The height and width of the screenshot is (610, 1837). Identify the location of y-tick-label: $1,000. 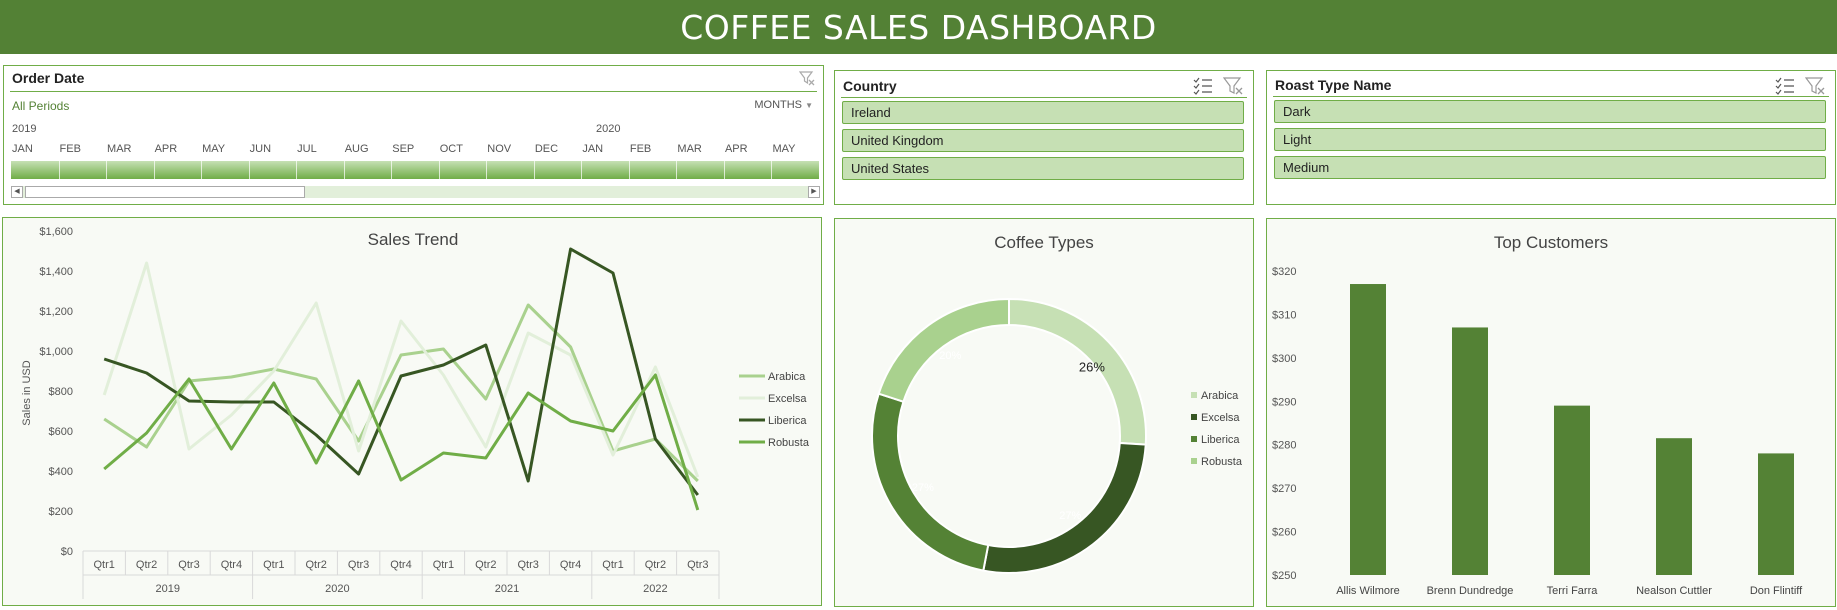
(56, 352).